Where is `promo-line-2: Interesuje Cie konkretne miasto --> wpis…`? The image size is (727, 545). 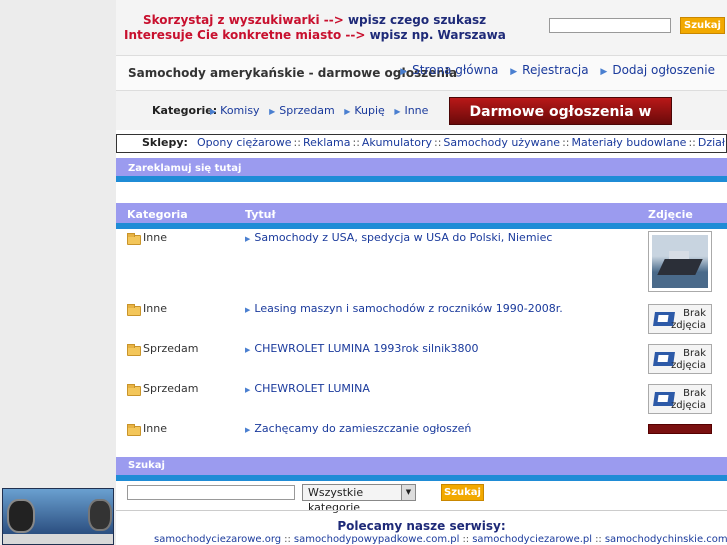
promo-line-2: Interesuje Cie konkretne miasto --> wpis… is located at coordinates (315, 35).